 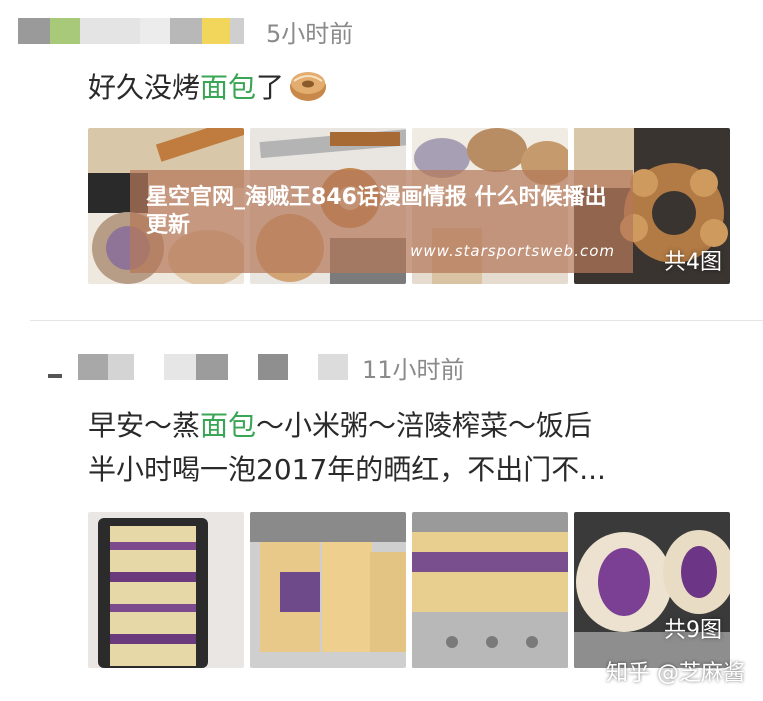 I want to click on image-count-badge: 共4图, so click(x=693, y=262).